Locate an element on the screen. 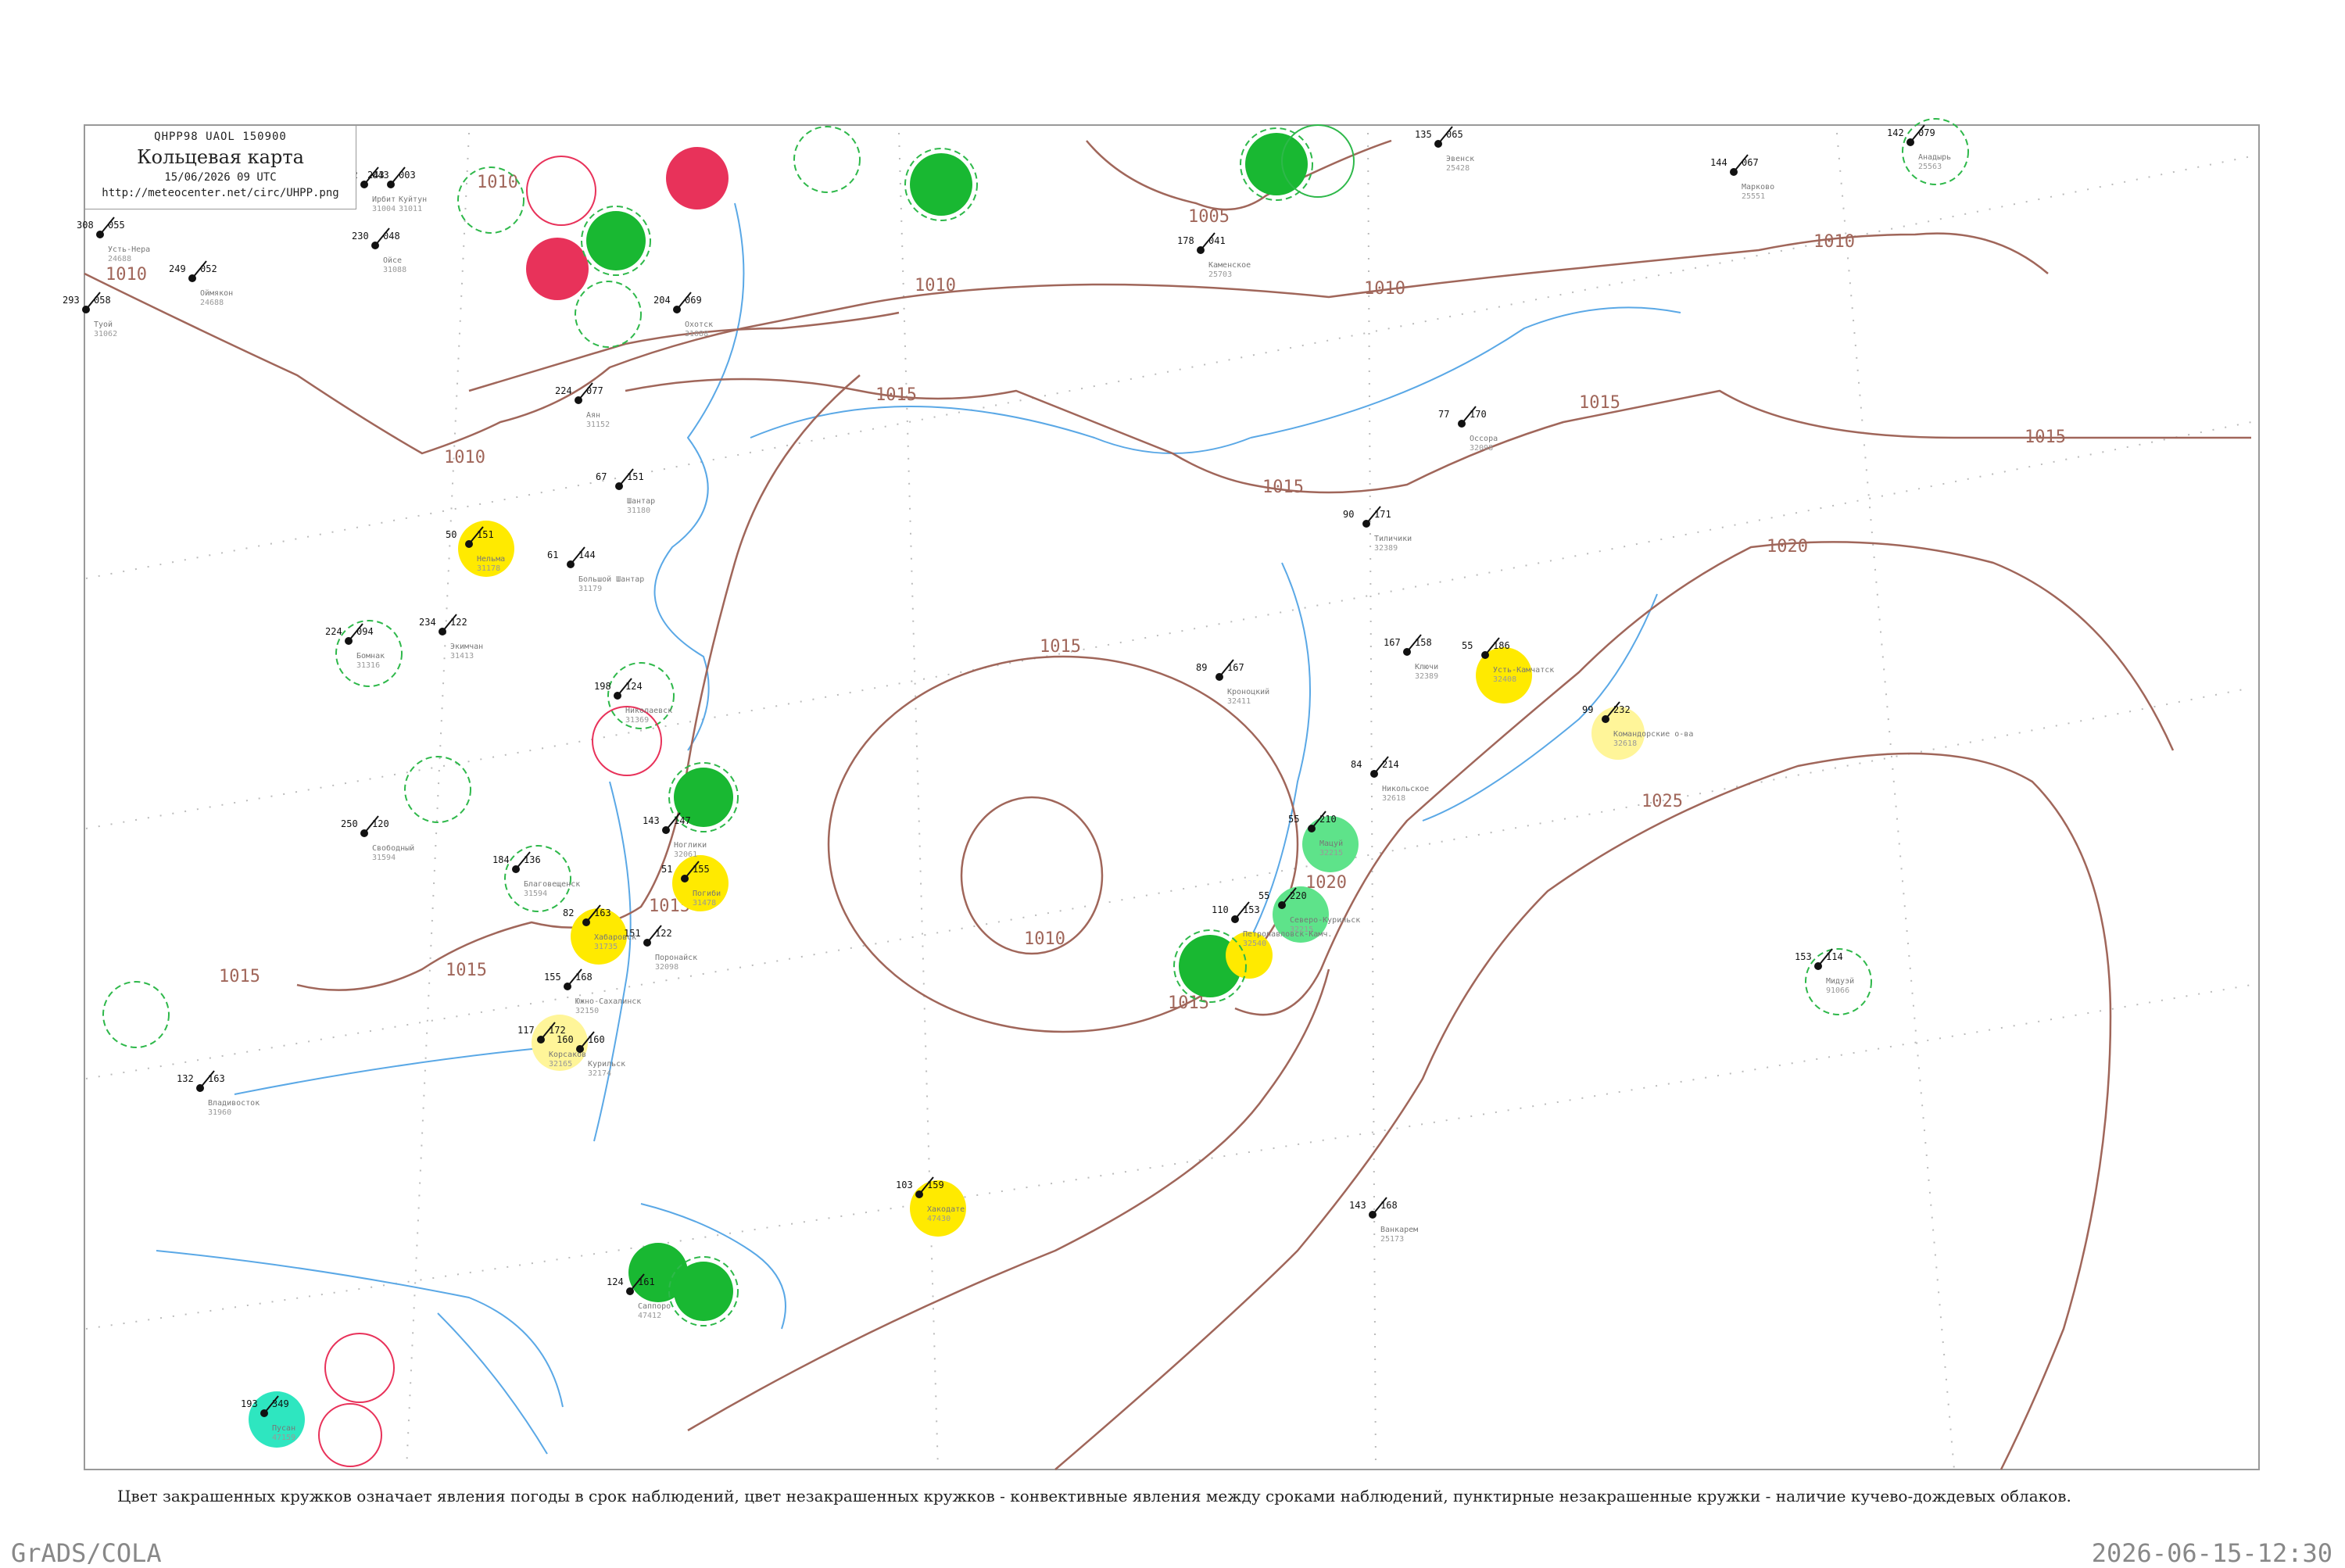 The width and height of the screenshot is (2345, 1568). station-id: 32061 is located at coordinates (685, 854).